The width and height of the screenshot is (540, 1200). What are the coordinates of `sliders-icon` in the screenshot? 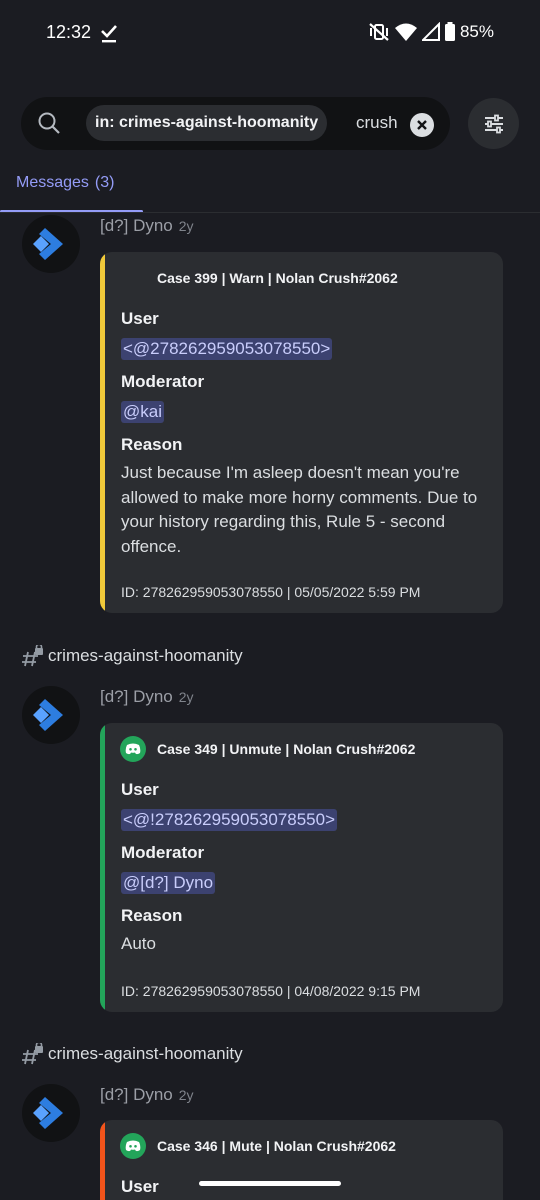 It's located at (493, 123).